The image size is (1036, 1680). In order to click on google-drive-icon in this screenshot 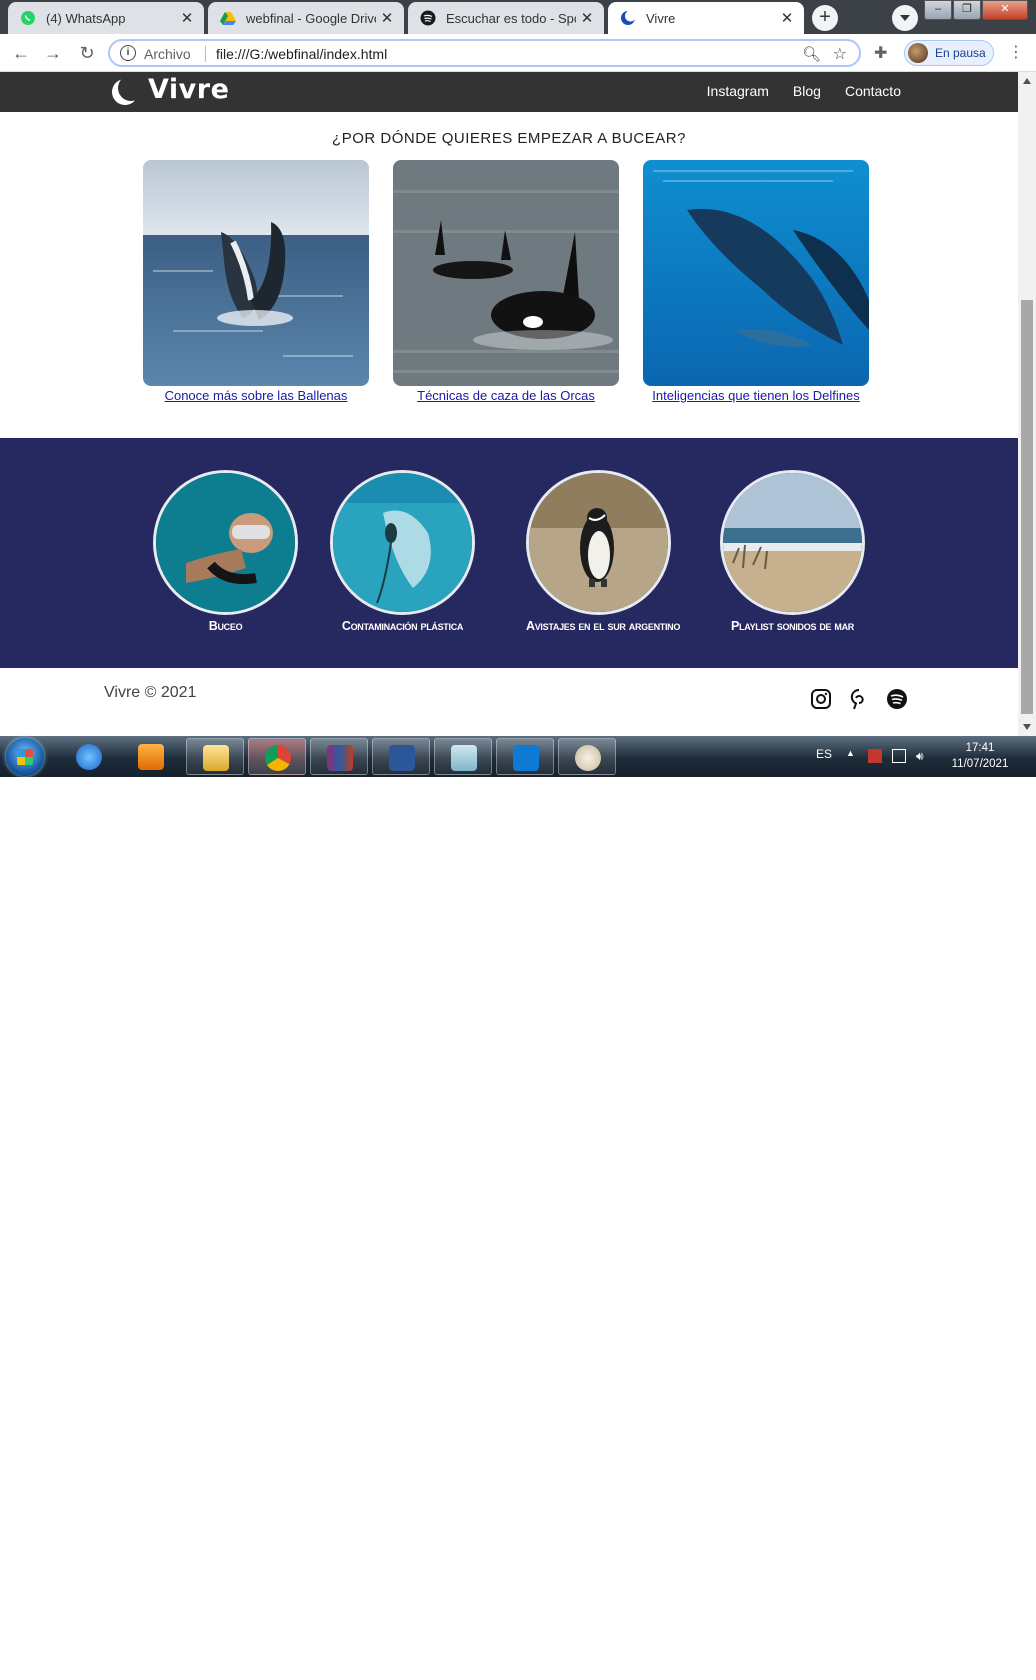, I will do `click(228, 18)`.